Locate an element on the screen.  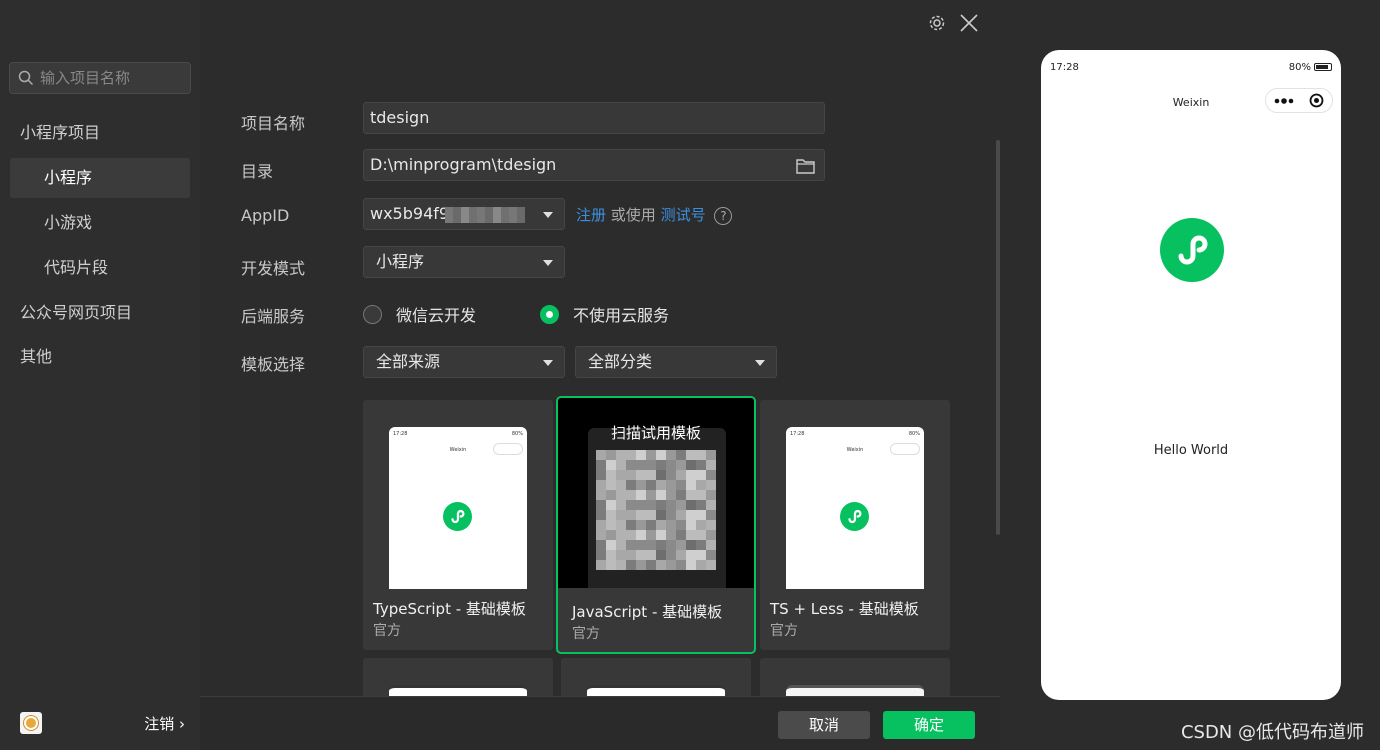
backend-label: 后端服务 is located at coordinates (273, 316).